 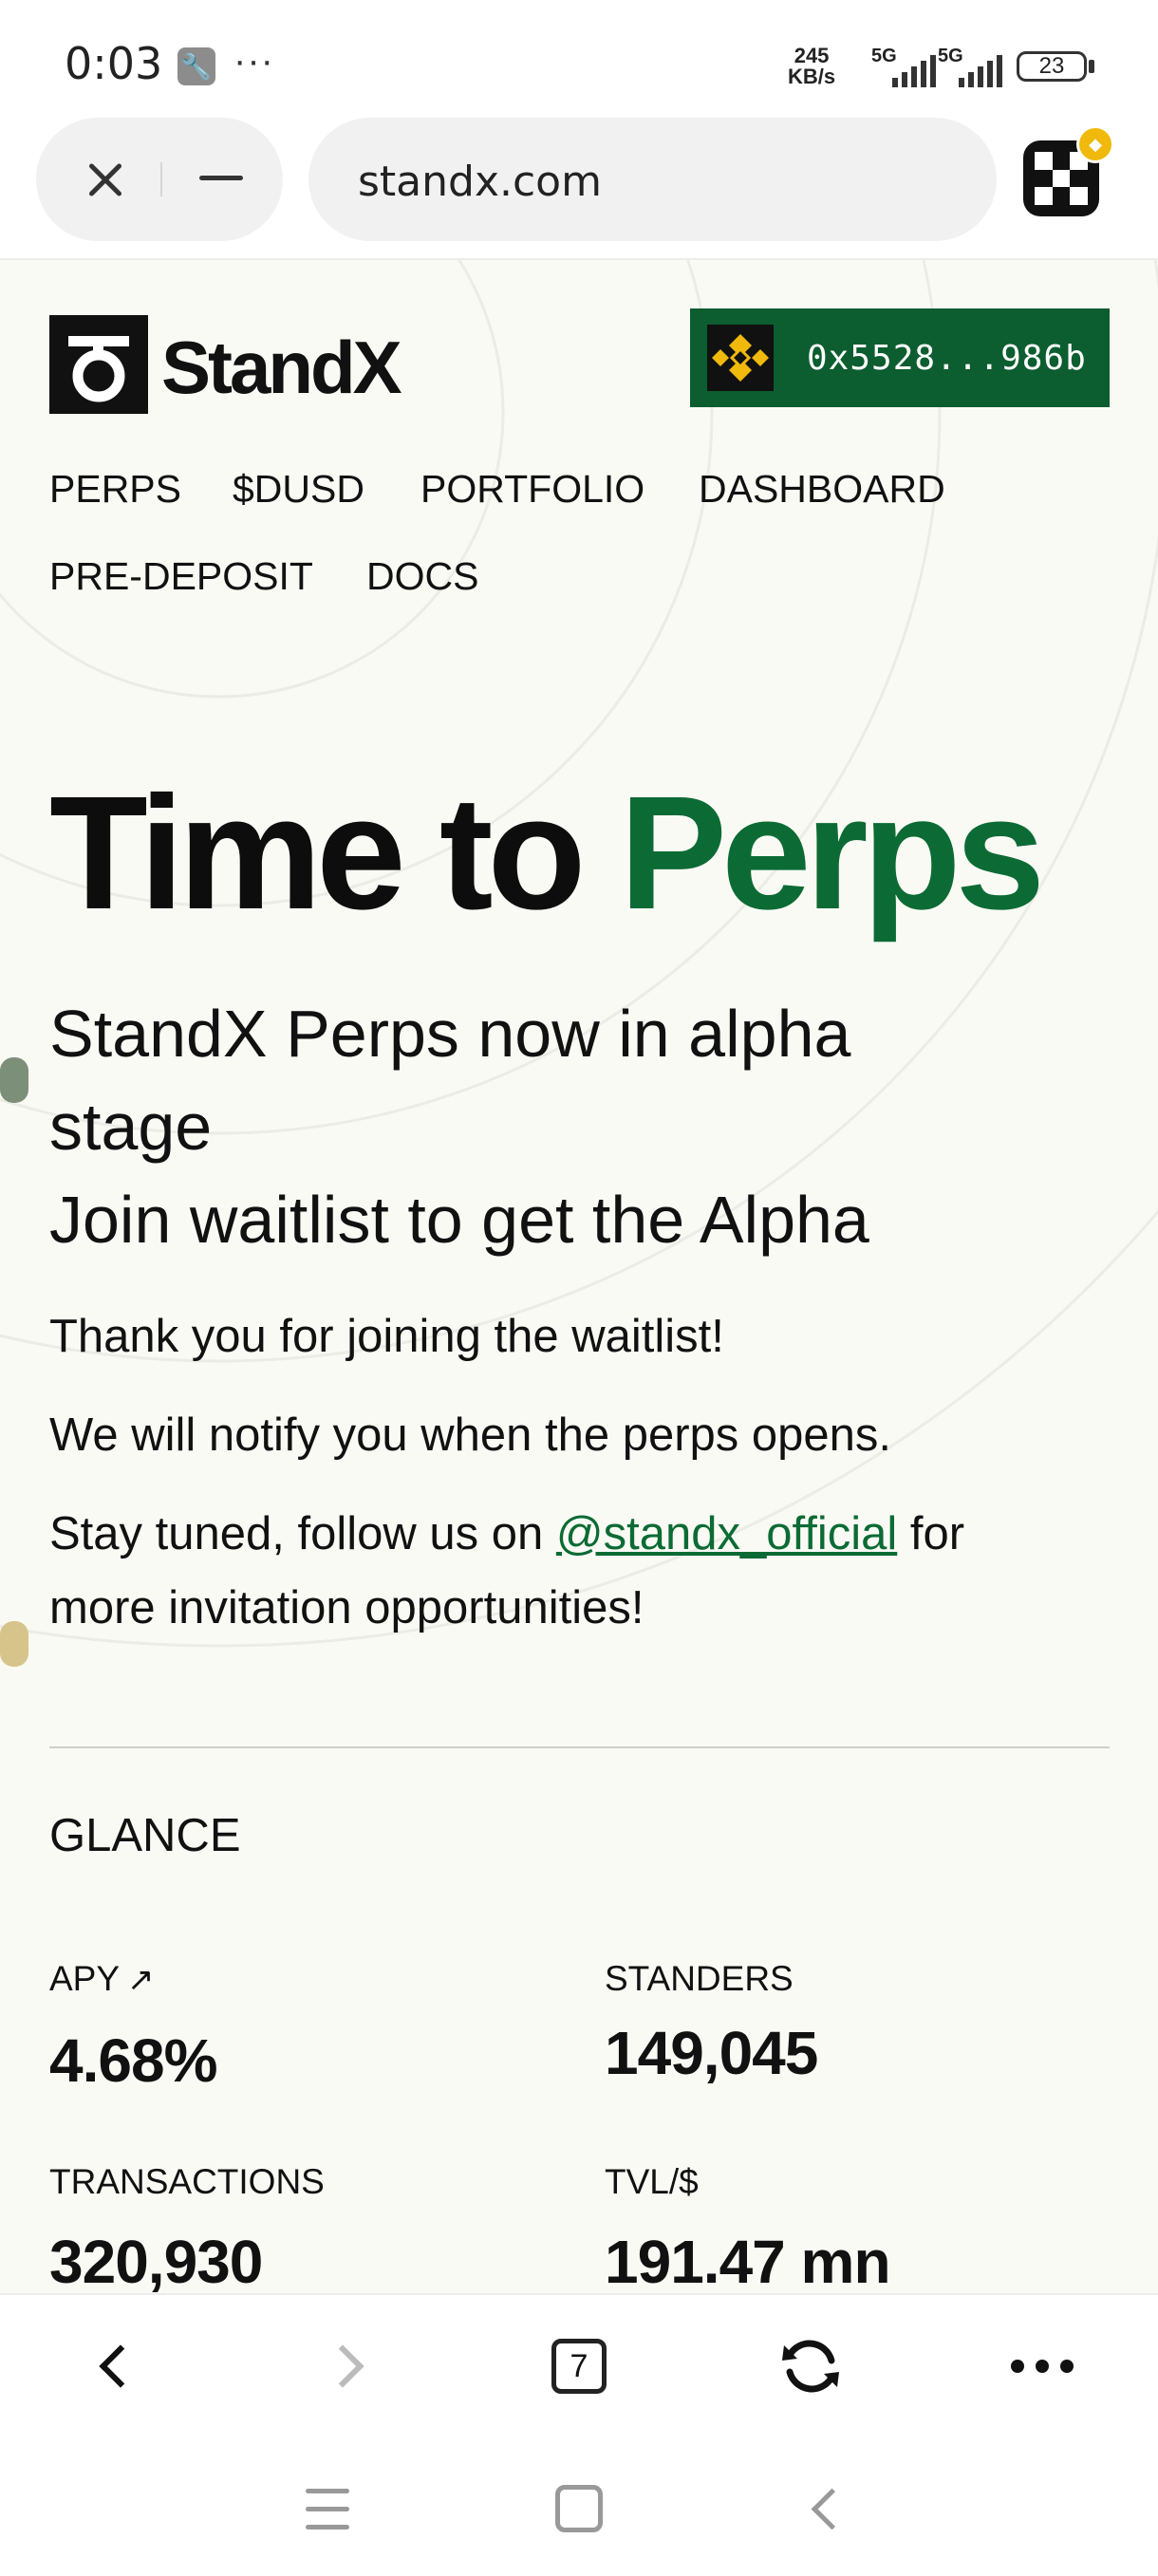 What do you see at coordinates (579, 2508) in the screenshot?
I see `home-icon` at bounding box center [579, 2508].